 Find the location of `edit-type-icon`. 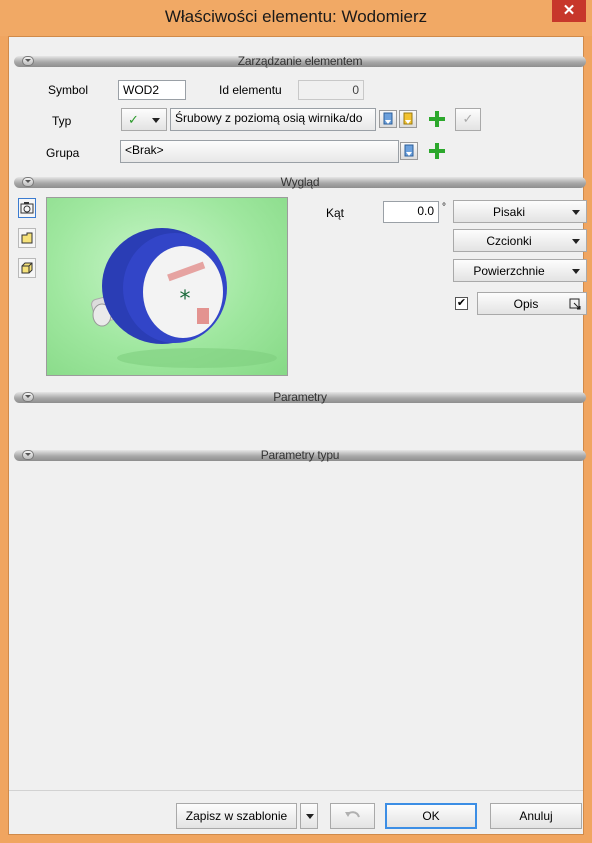

edit-type-icon is located at coordinates (408, 119).